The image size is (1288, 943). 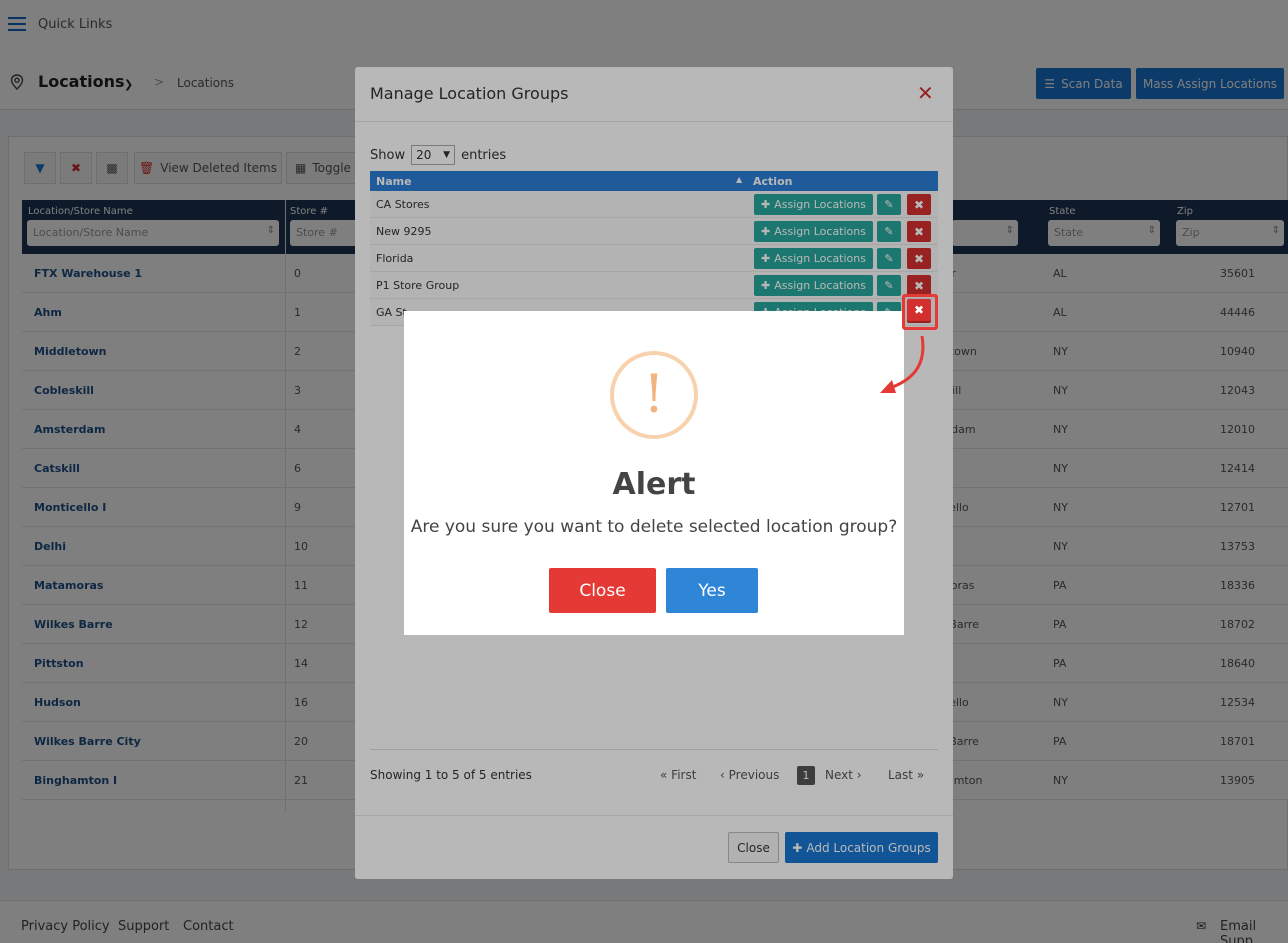 I want to click on warning-icon-glyph: !, so click(x=654, y=395).